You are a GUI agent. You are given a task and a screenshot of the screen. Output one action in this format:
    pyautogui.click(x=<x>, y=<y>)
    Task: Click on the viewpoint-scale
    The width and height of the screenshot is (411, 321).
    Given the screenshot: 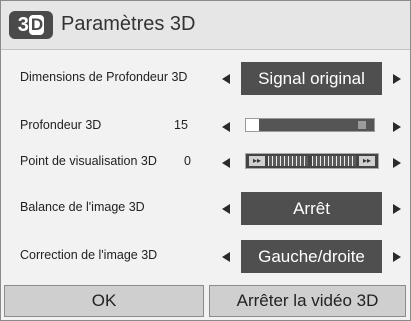 What is the action you would take?
    pyautogui.click(x=312, y=161)
    